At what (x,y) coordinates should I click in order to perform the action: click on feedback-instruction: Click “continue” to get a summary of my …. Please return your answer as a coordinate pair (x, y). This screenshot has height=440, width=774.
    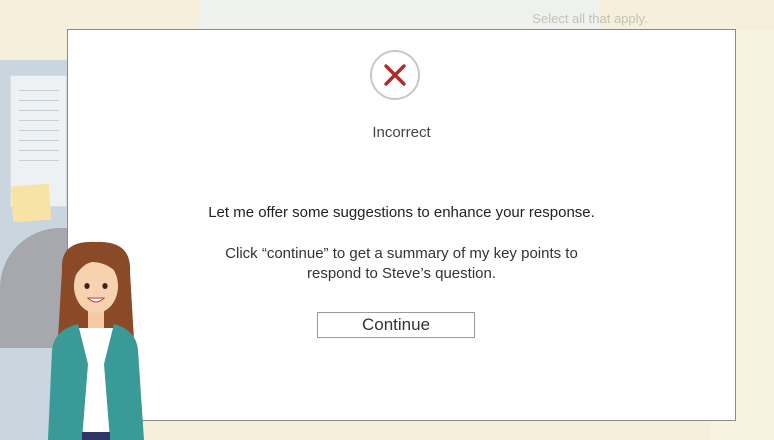
    Looking at the image, I should click on (401, 264).